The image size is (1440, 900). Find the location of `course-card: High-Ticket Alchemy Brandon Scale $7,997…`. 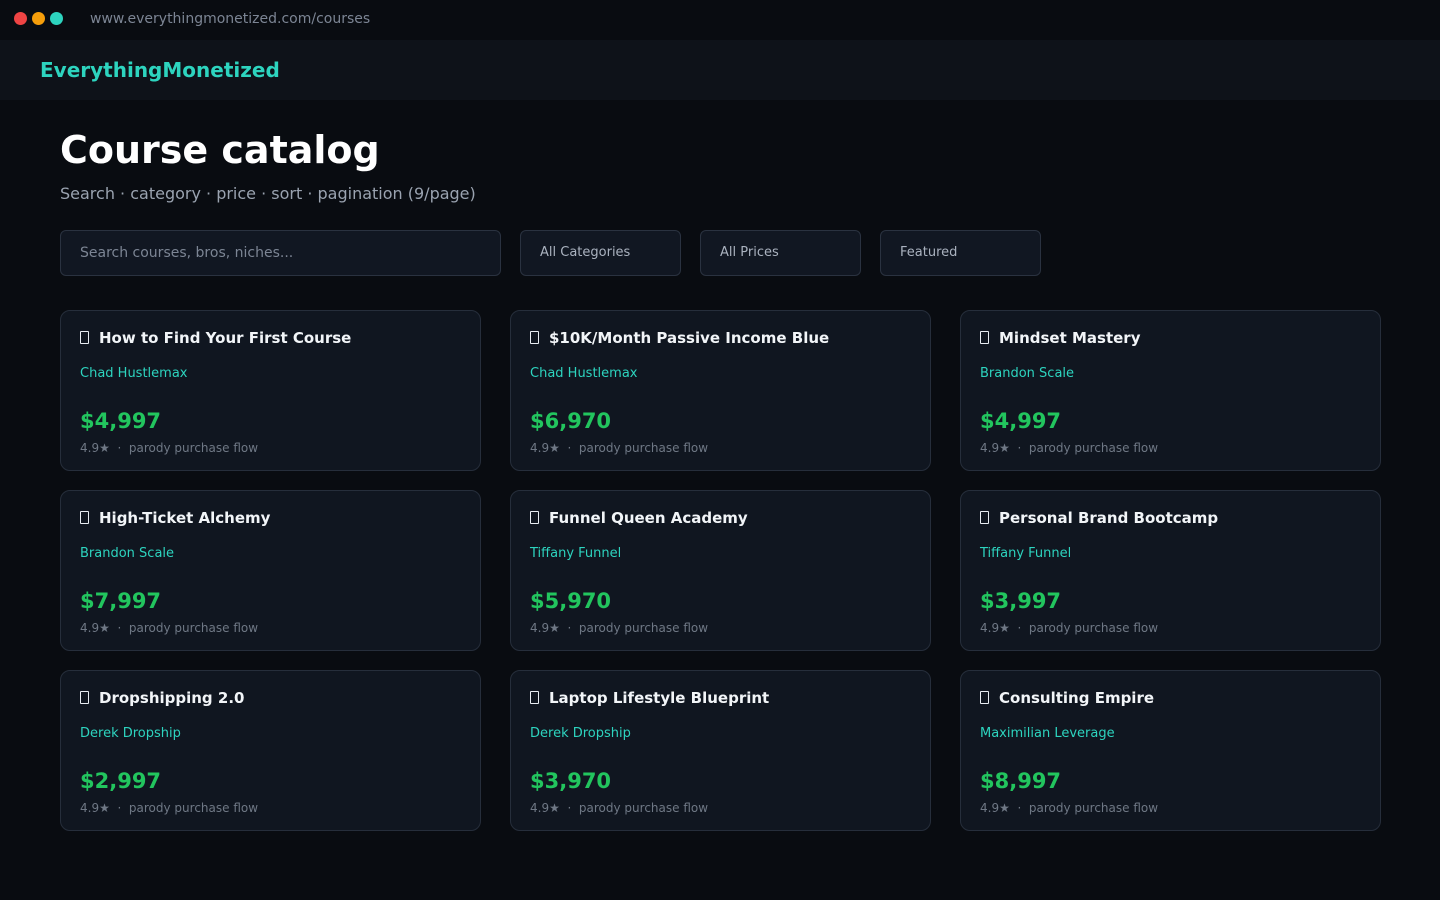

course-card: High-Ticket Alchemy Brandon Scale $7,997… is located at coordinates (270, 570).